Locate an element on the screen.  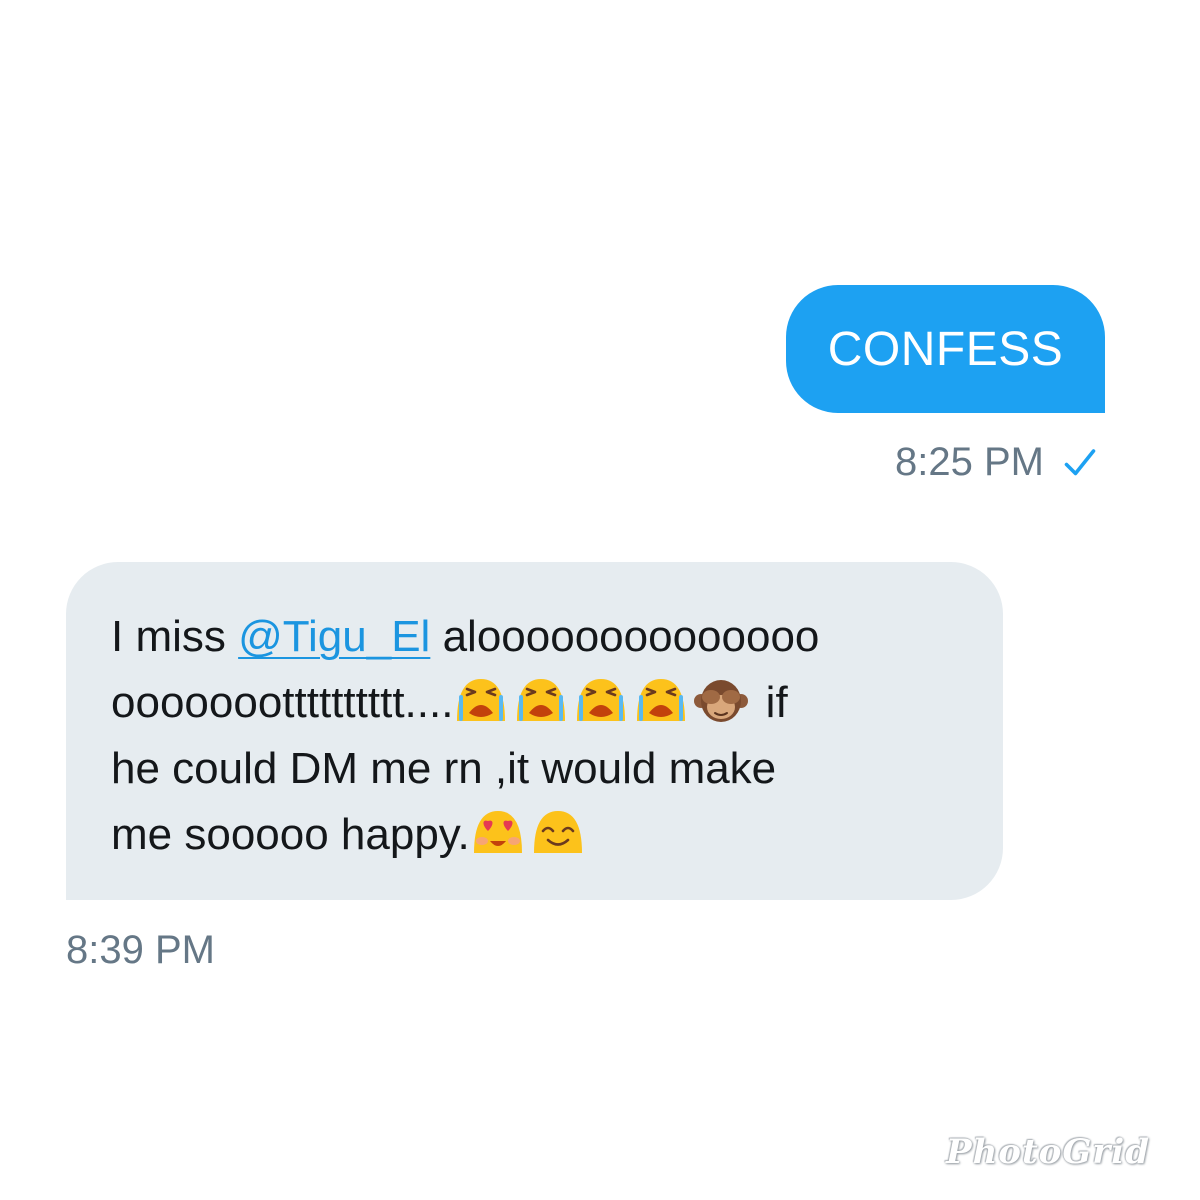
message-text: me sooooo happy. is located at coordinates (290, 834).